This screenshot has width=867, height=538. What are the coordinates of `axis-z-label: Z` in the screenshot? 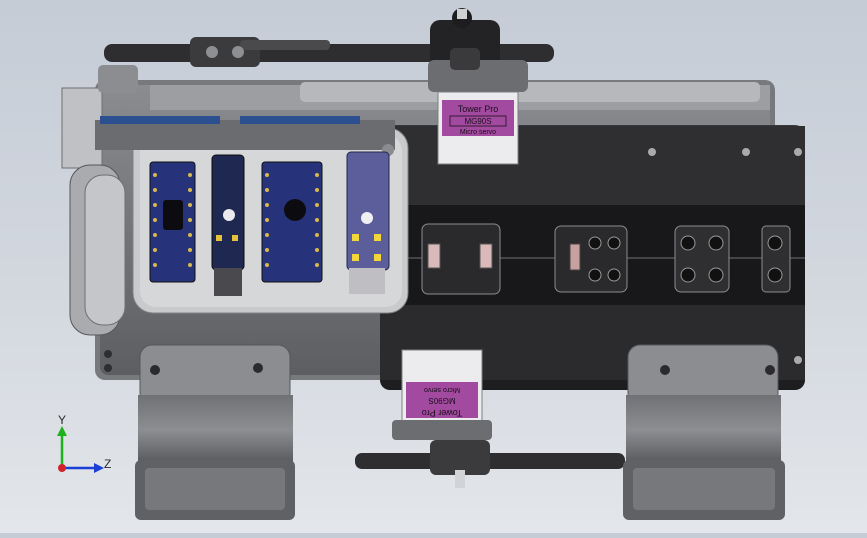 It's located at (108, 464).